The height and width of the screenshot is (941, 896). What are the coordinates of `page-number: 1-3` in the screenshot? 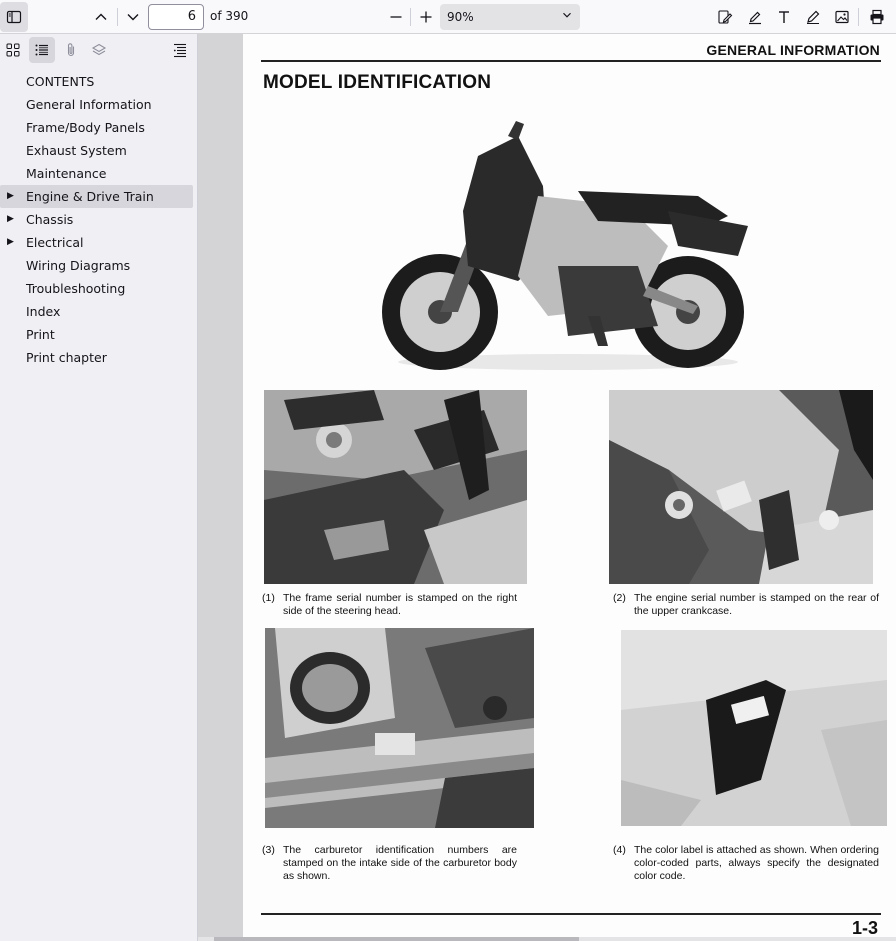 It's located at (864, 927).